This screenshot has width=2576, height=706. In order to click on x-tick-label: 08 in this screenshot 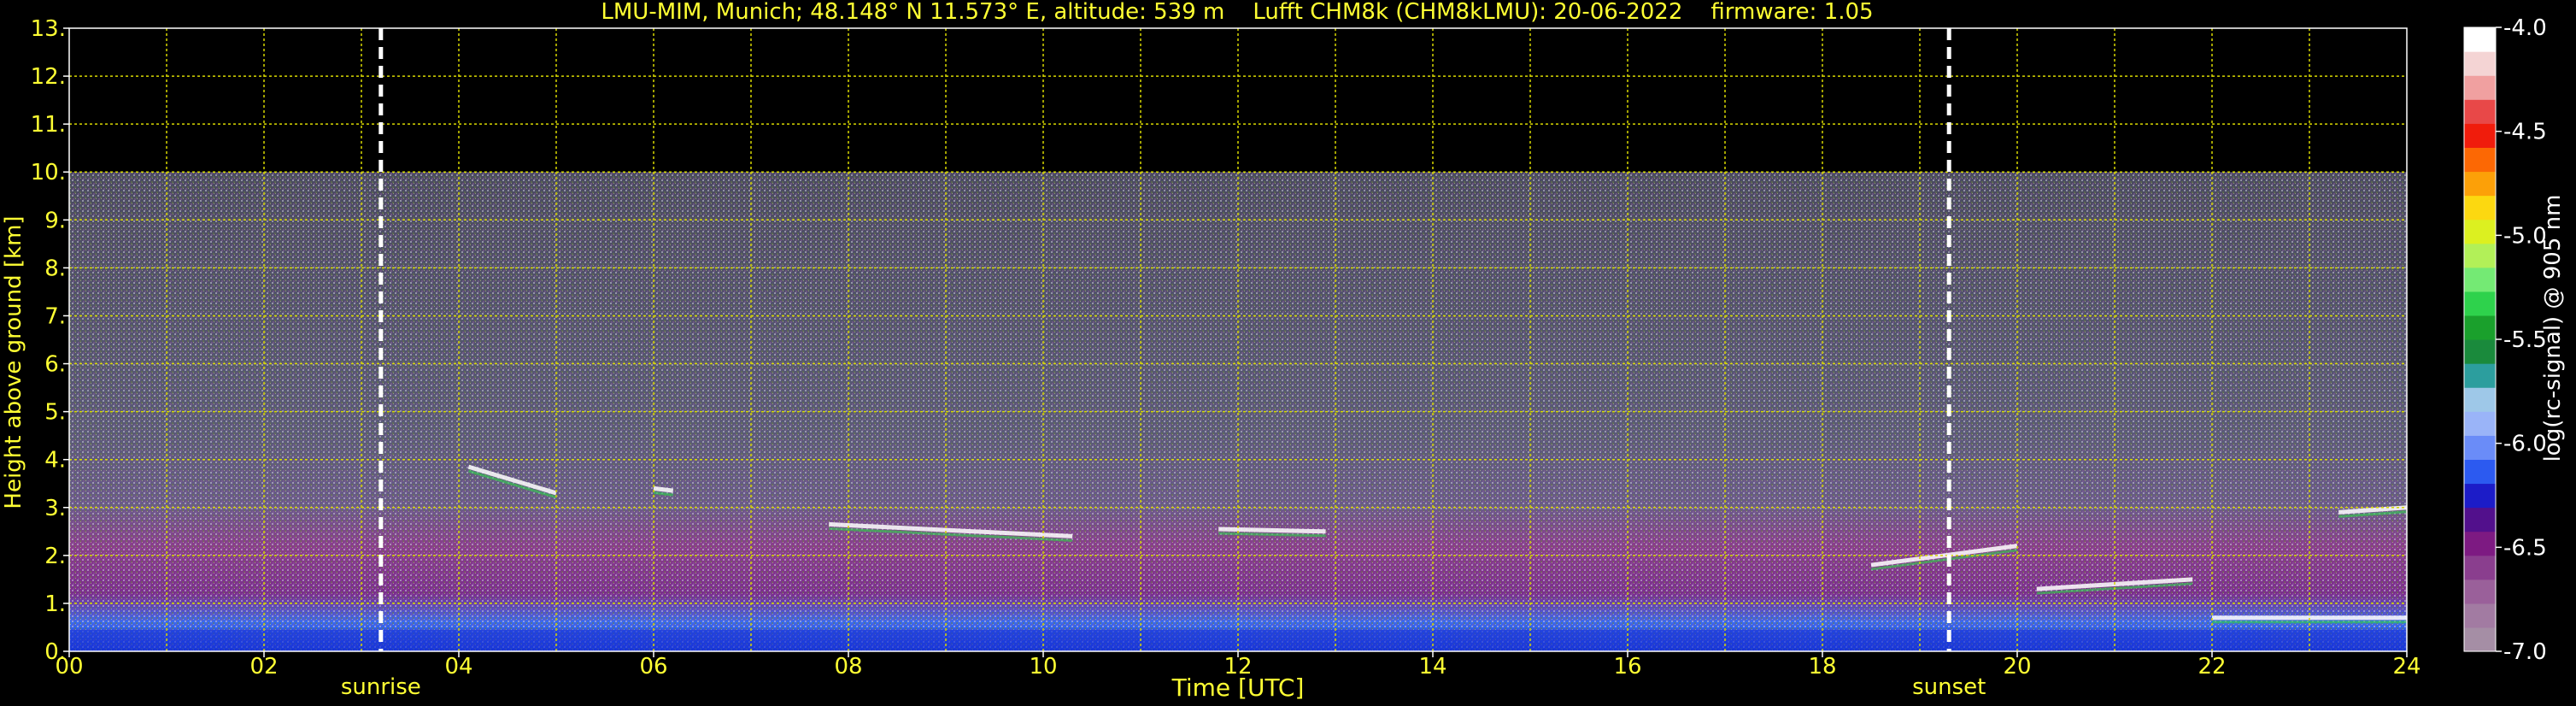, I will do `click(848, 667)`.